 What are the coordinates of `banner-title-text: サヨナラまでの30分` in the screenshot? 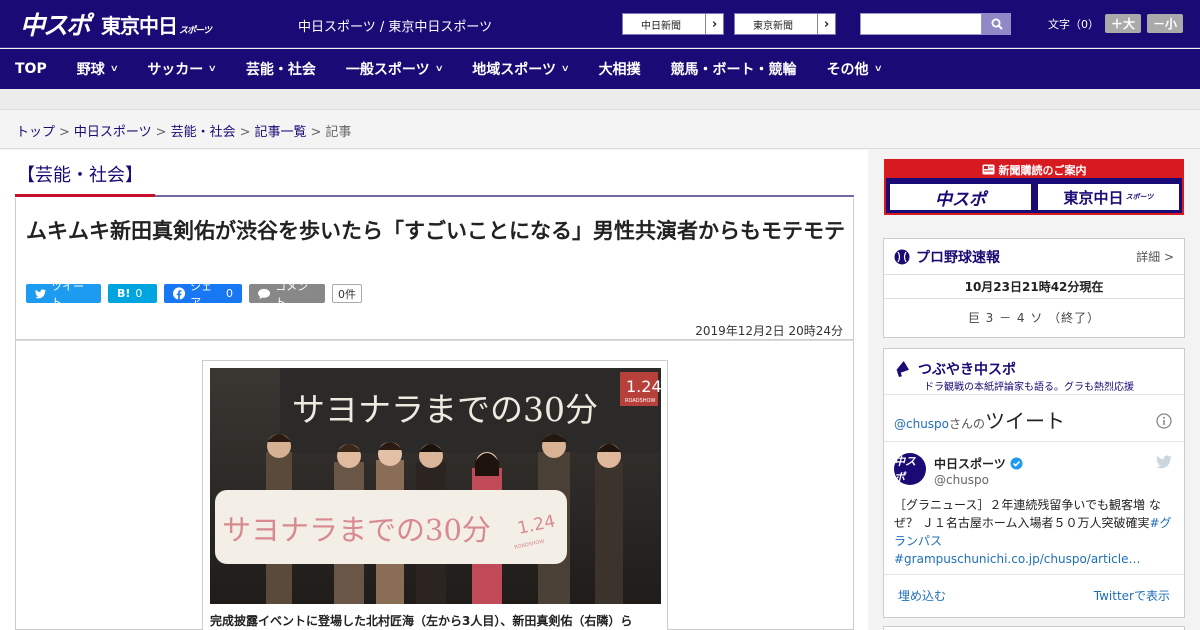 It's located at (356, 530).